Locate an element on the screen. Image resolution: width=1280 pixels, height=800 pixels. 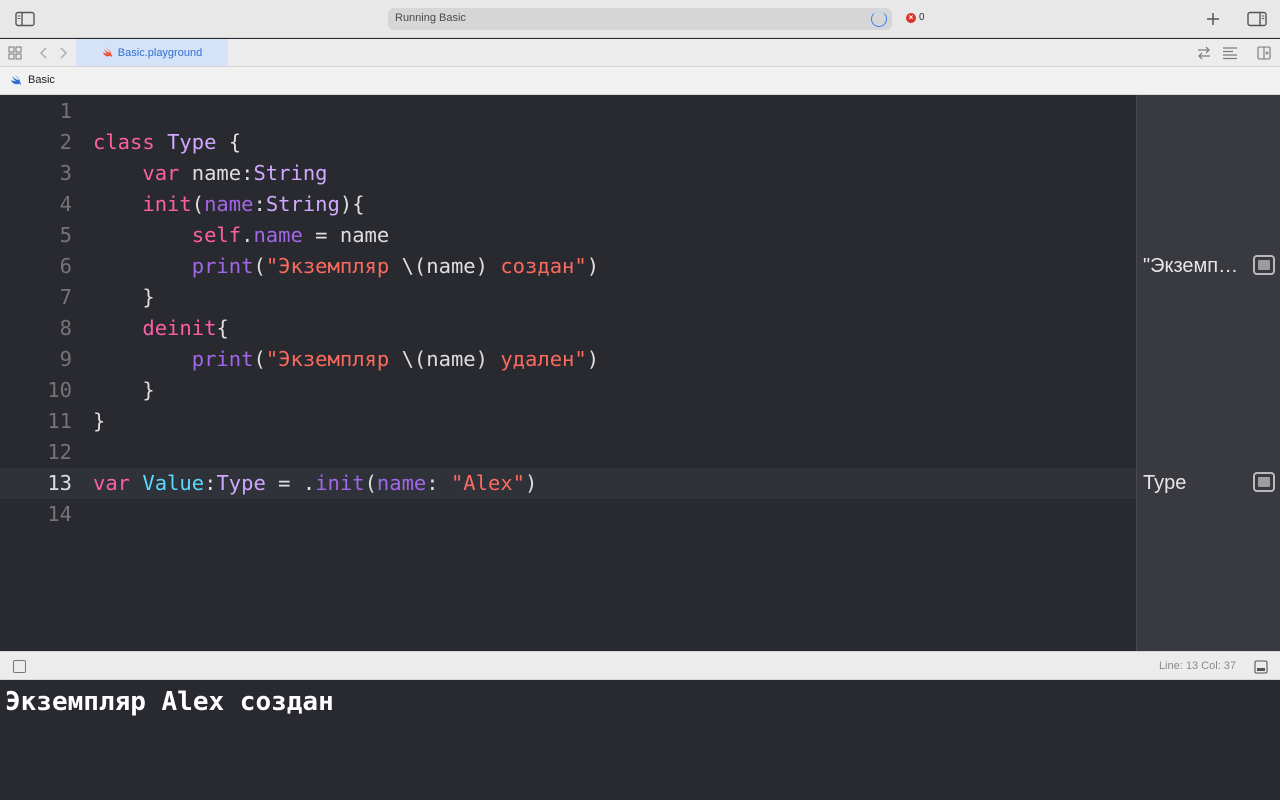
code-line: 9 print("Экземпляр \(name) удален") is located at coordinates (568, 359).